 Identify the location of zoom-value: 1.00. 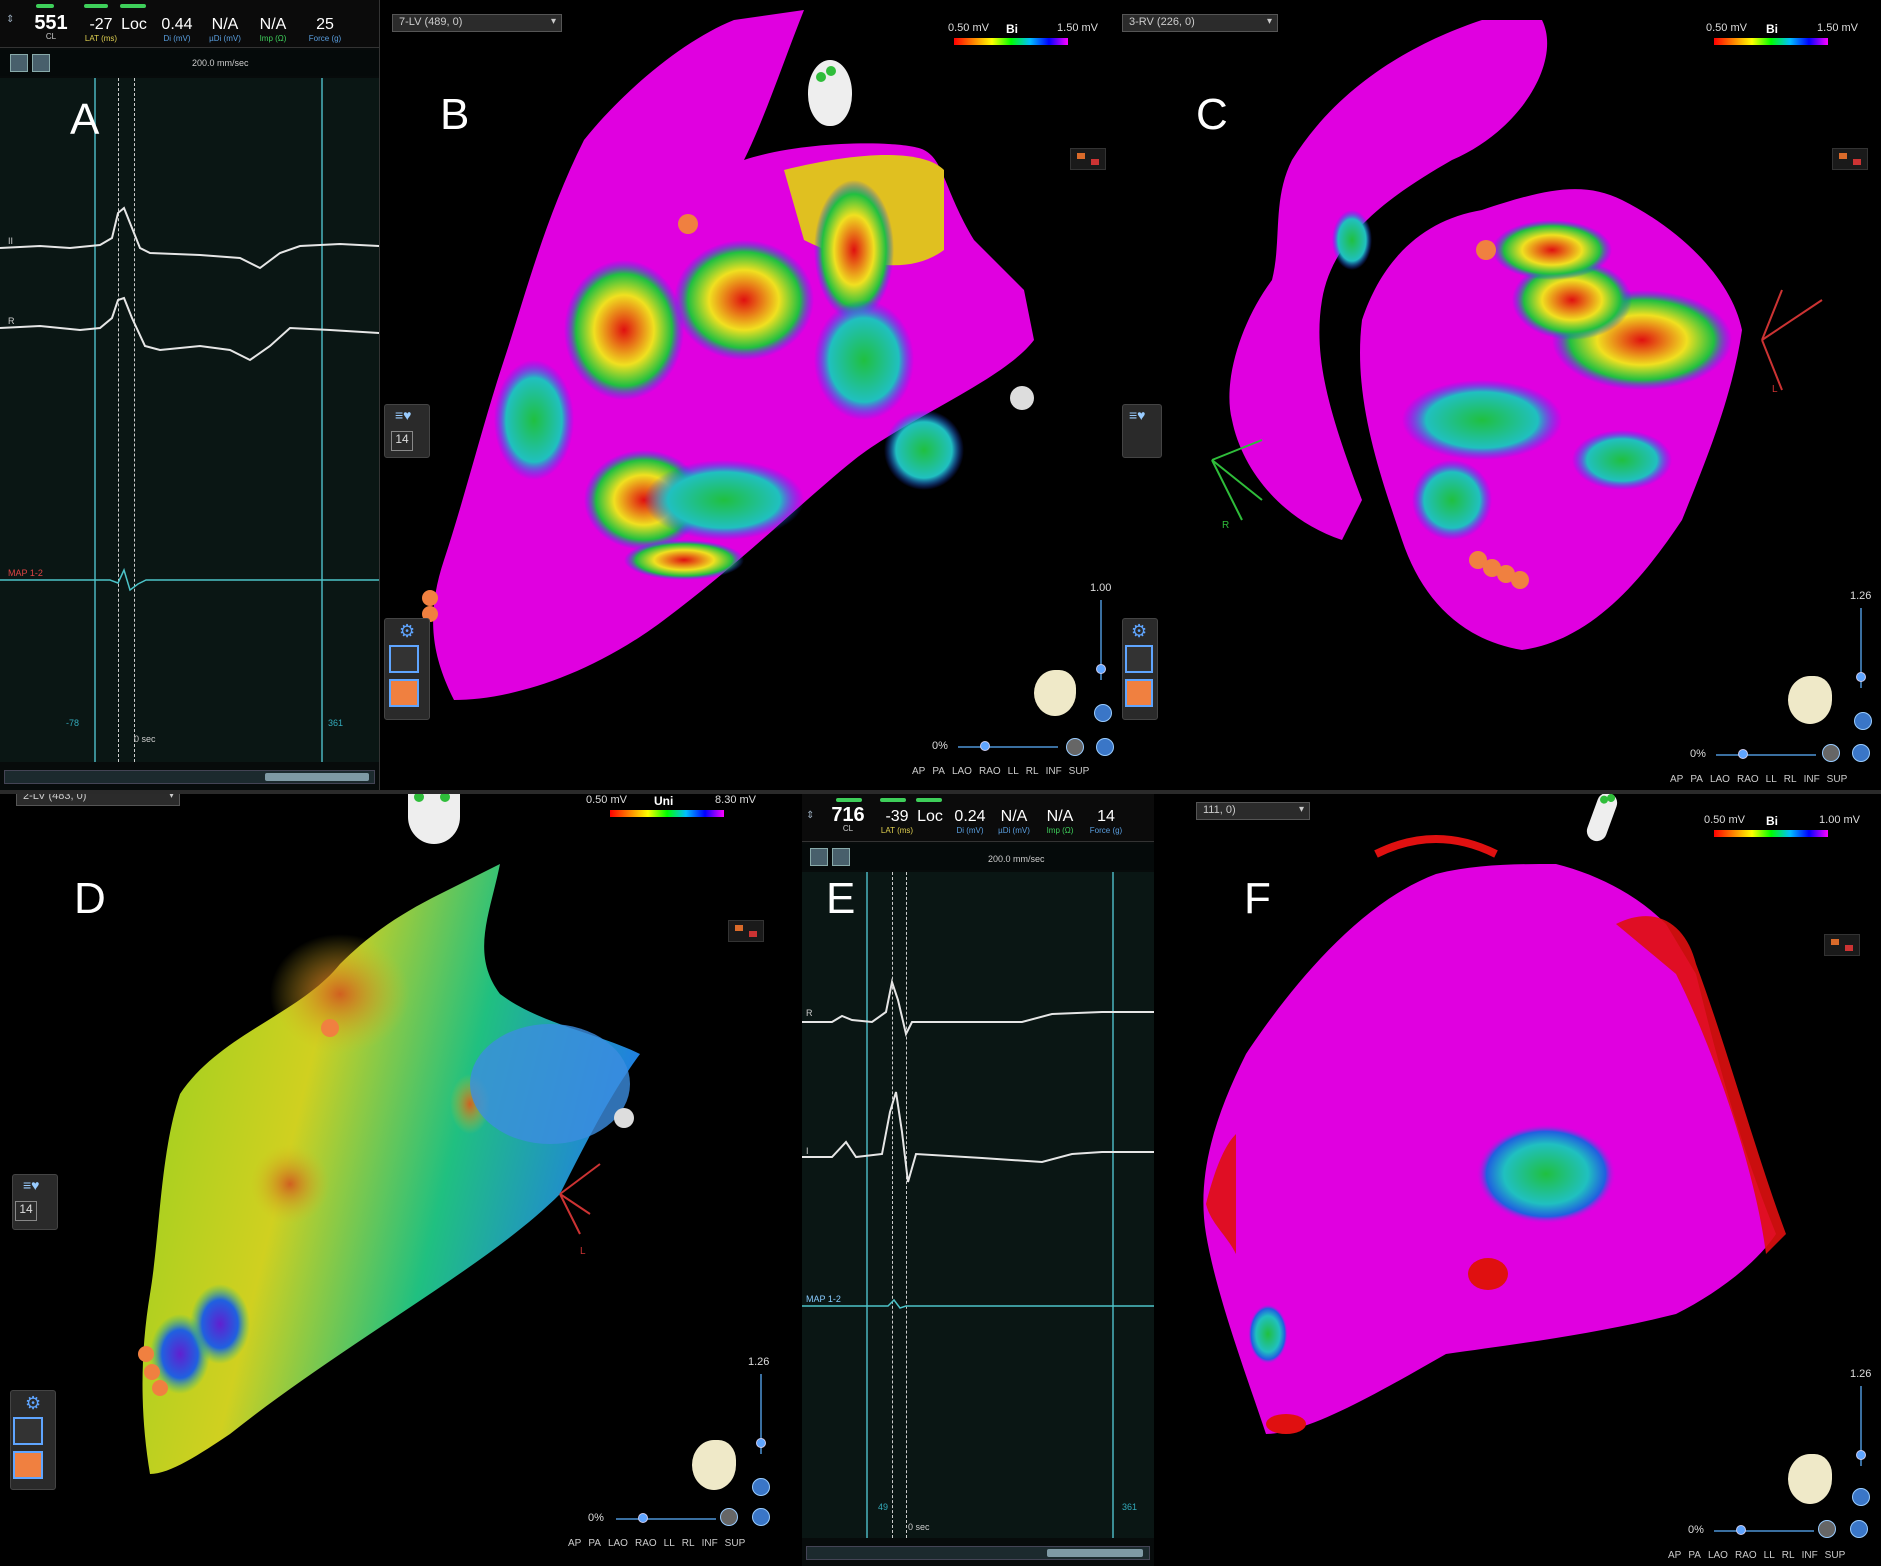
(1101, 588).